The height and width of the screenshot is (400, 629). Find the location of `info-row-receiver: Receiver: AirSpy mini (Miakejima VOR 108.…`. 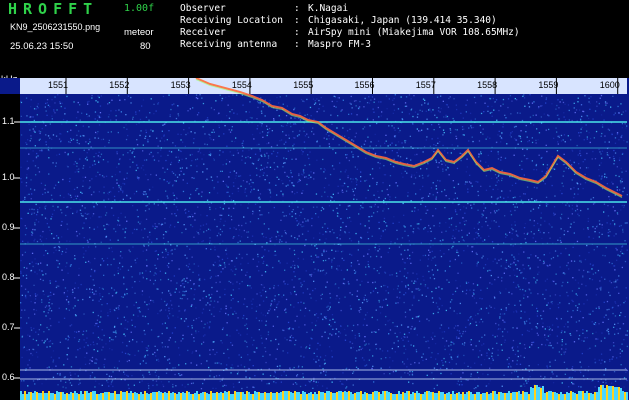

info-row-receiver: Receiver: AirSpy mini (Miakejima VOR 108.… is located at coordinates (350, 32).